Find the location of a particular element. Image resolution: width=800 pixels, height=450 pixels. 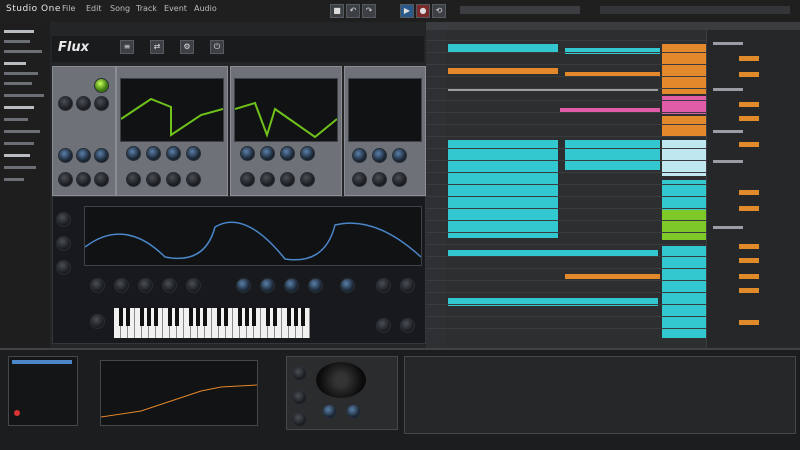

menu-track: Track is located at coordinates (146, 8).